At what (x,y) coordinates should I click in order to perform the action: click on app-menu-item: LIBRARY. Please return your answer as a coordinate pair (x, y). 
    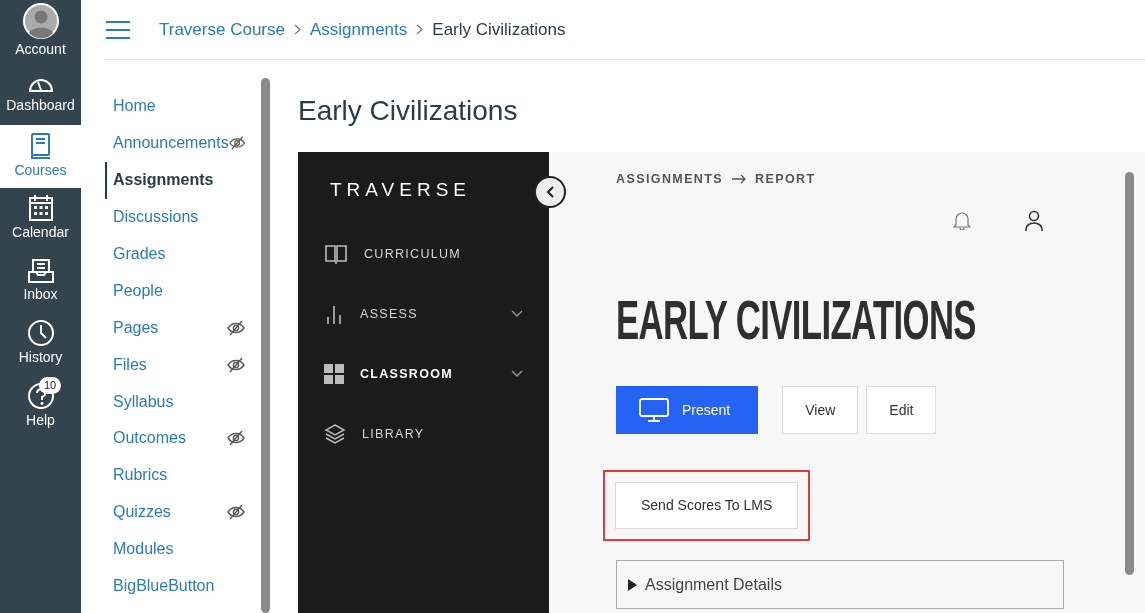
    Looking at the image, I should click on (423, 434).